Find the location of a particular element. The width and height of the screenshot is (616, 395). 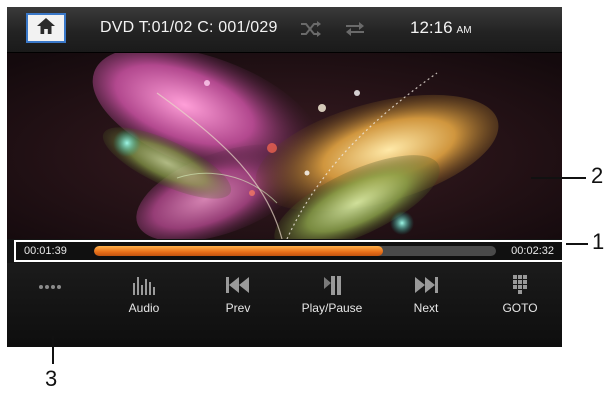

more-dots-icon is located at coordinates (50, 285).